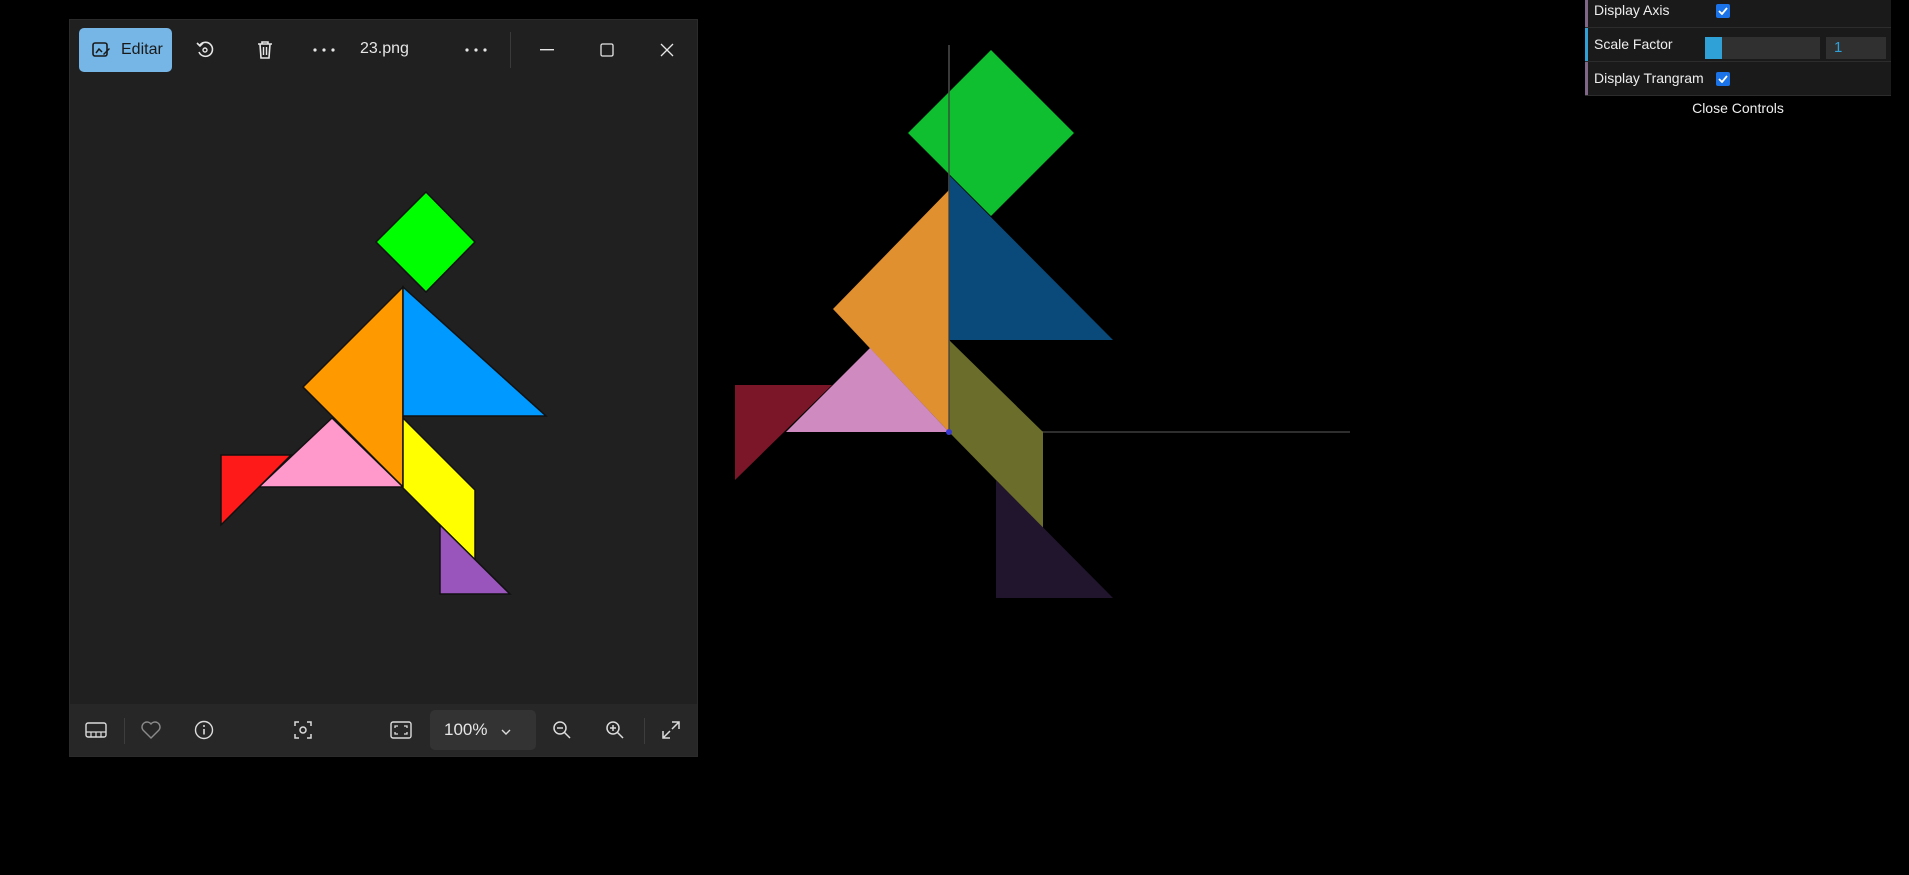 Image resolution: width=1909 pixels, height=875 pixels. Describe the element at coordinates (384, 392) in the screenshot. I see `tangram-image` at that location.